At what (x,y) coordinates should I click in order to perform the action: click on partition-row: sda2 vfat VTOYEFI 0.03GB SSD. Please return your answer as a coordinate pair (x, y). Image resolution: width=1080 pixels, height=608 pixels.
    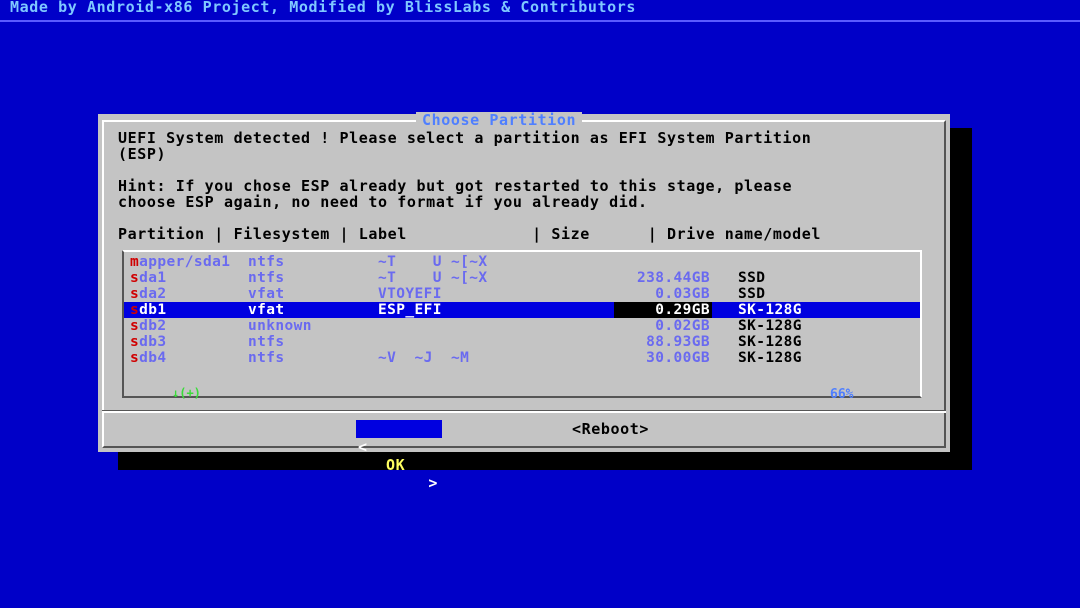
    Looking at the image, I should click on (522, 294).